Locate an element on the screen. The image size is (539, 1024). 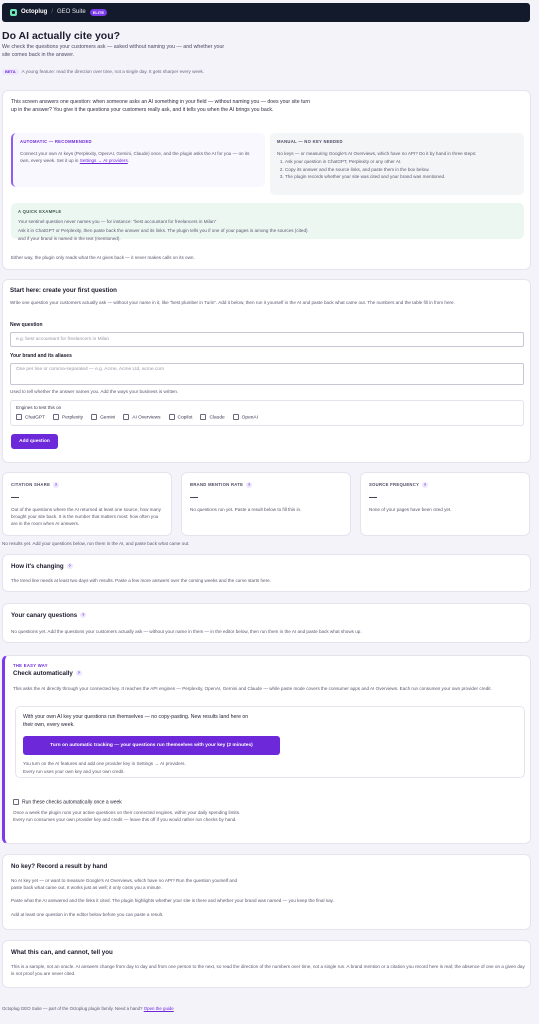
engine-copilot: Copilot is located at coordinates (180, 418).